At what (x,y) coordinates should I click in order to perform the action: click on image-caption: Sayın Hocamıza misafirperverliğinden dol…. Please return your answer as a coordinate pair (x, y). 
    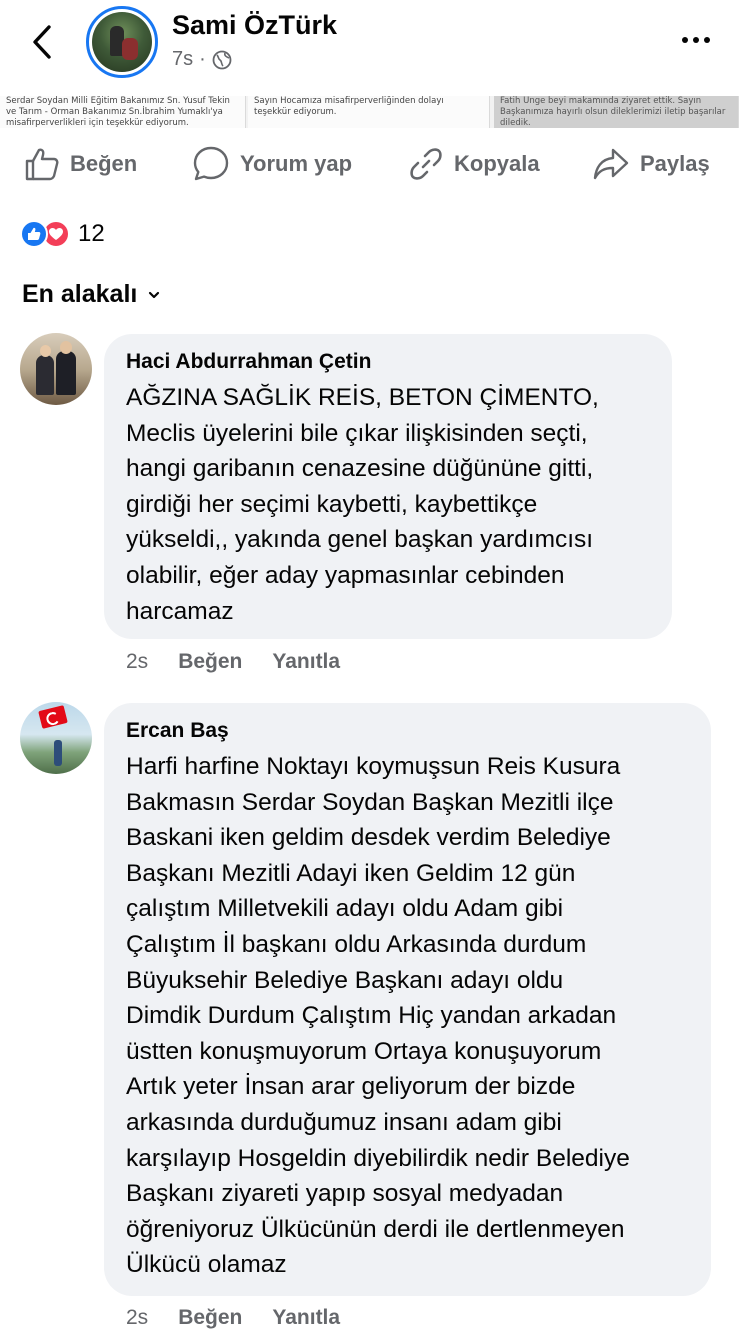
    Looking at the image, I should click on (349, 106).